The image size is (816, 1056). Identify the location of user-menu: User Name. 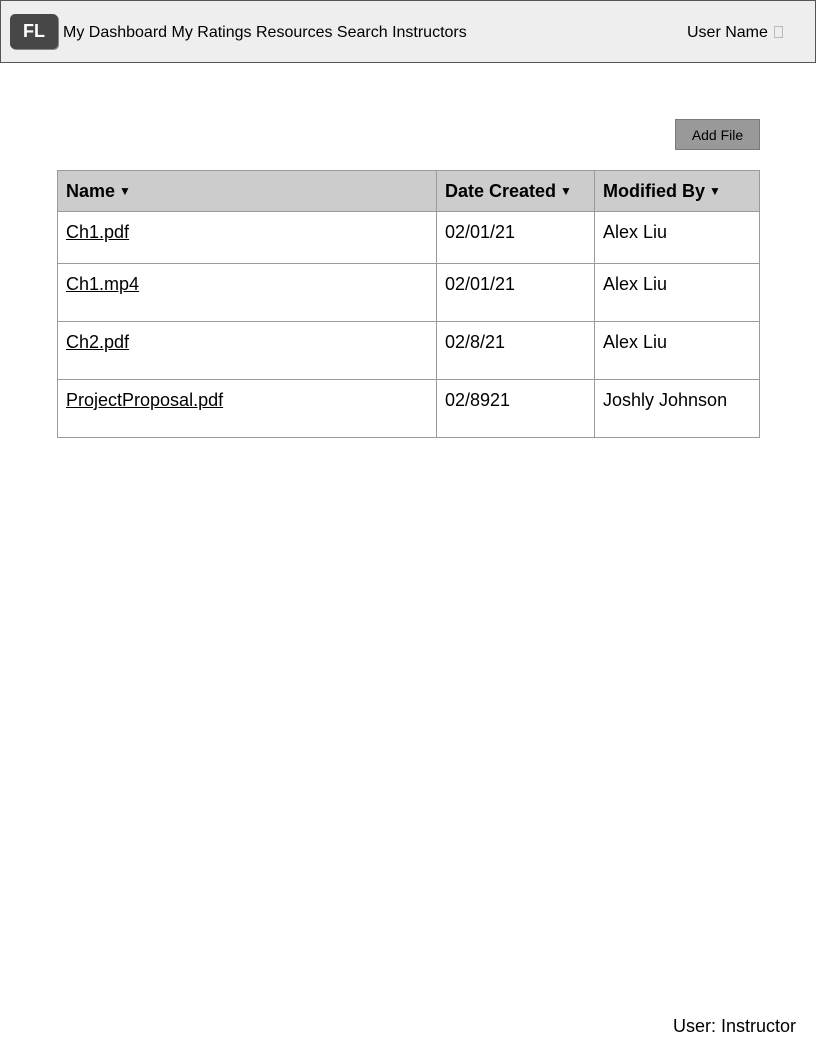
(735, 33).